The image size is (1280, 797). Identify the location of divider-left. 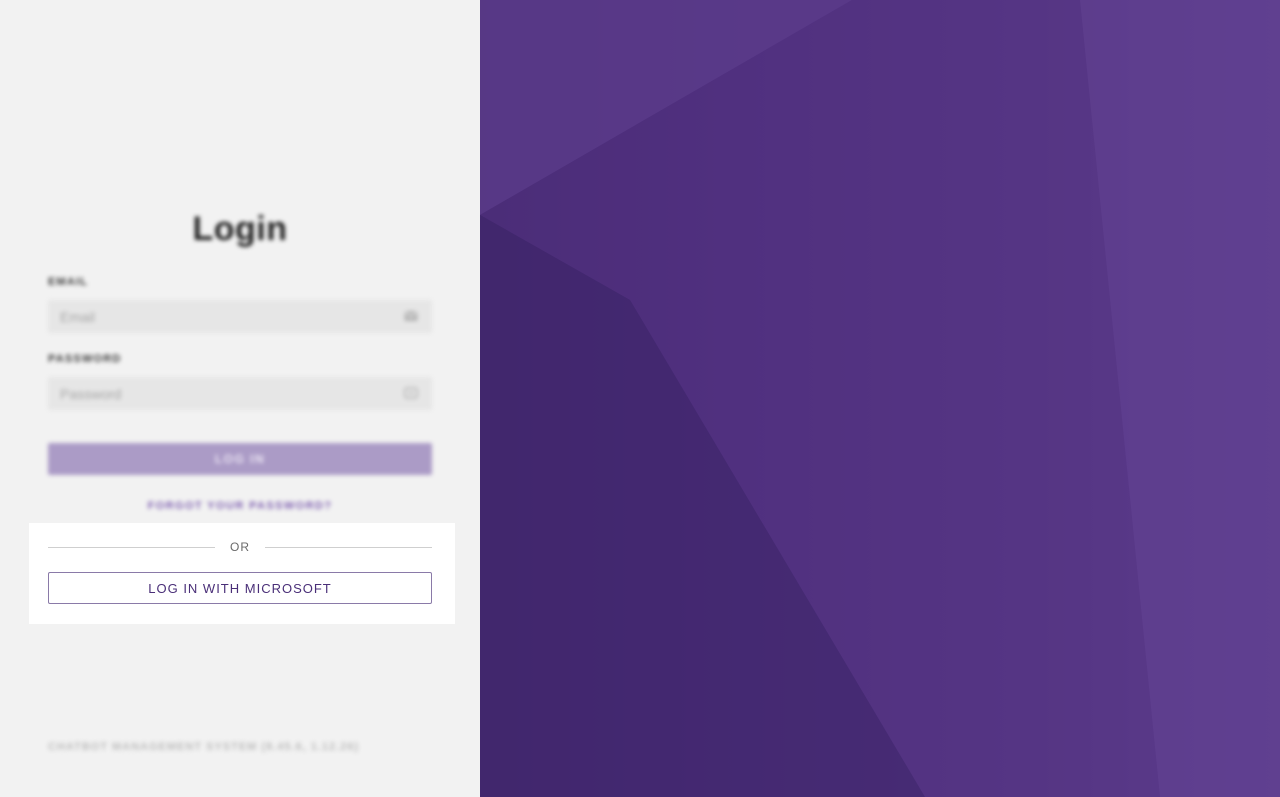
(131, 547).